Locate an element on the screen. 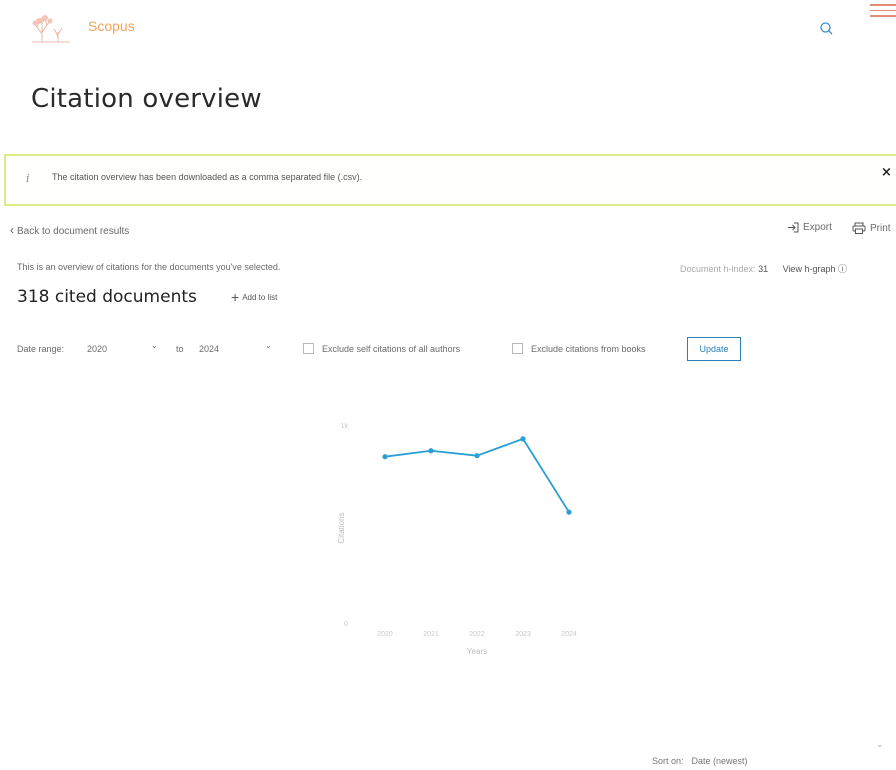 This screenshot has height=770, width=896. y-tick-label: 1k is located at coordinates (345, 426).